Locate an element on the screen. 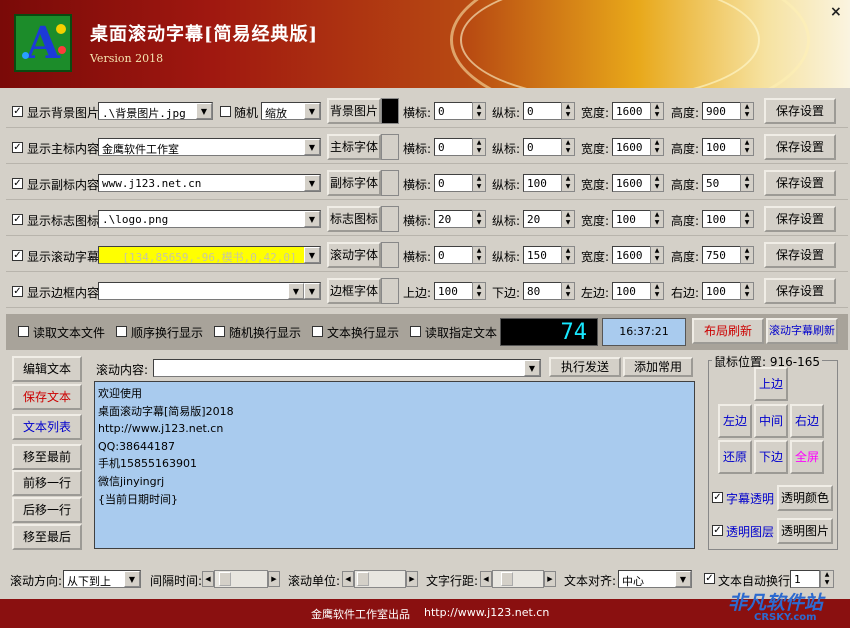  transparent-color-button: 透明颜色 is located at coordinates (805, 498).